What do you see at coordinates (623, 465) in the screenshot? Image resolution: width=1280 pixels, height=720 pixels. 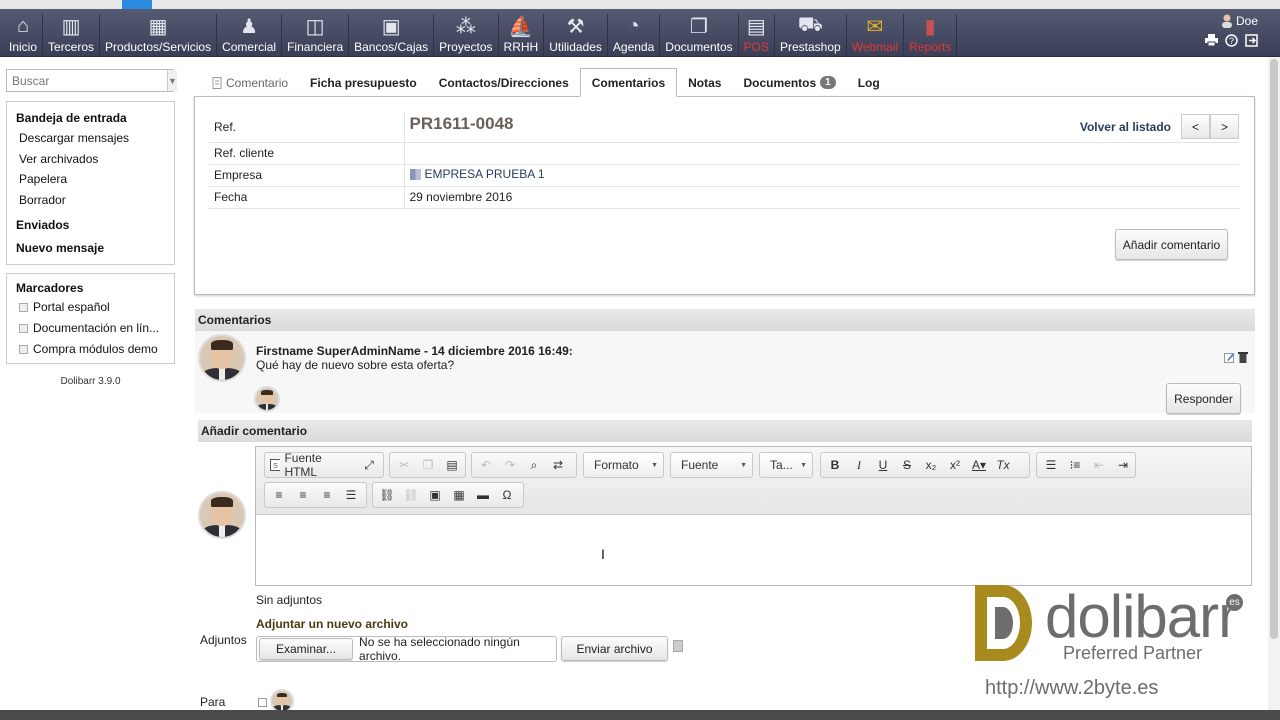 I see `format-select: Formato ▼` at bounding box center [623, 465].